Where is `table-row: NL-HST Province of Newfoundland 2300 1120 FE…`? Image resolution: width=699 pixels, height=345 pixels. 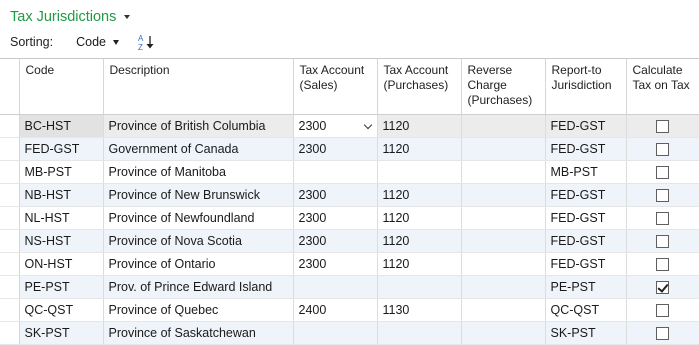 table-row: NL-HST Province of Newfoundland 2300 1120 FE… is located at coordinates (349, 218).